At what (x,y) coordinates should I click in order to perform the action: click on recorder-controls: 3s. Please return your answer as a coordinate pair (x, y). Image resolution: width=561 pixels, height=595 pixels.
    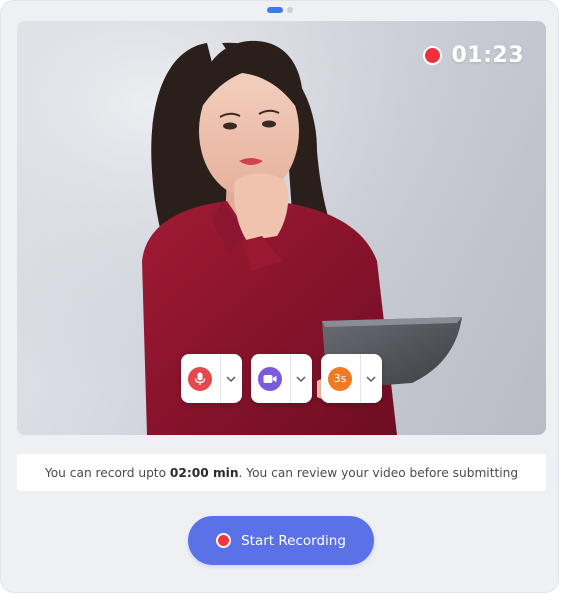
    Looking at the image, I should click on (281, 378).